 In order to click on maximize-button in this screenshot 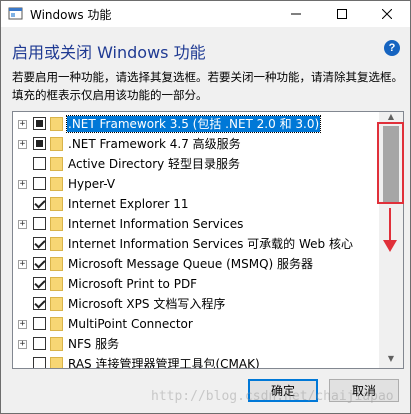, I will do `click(342, 14)`.